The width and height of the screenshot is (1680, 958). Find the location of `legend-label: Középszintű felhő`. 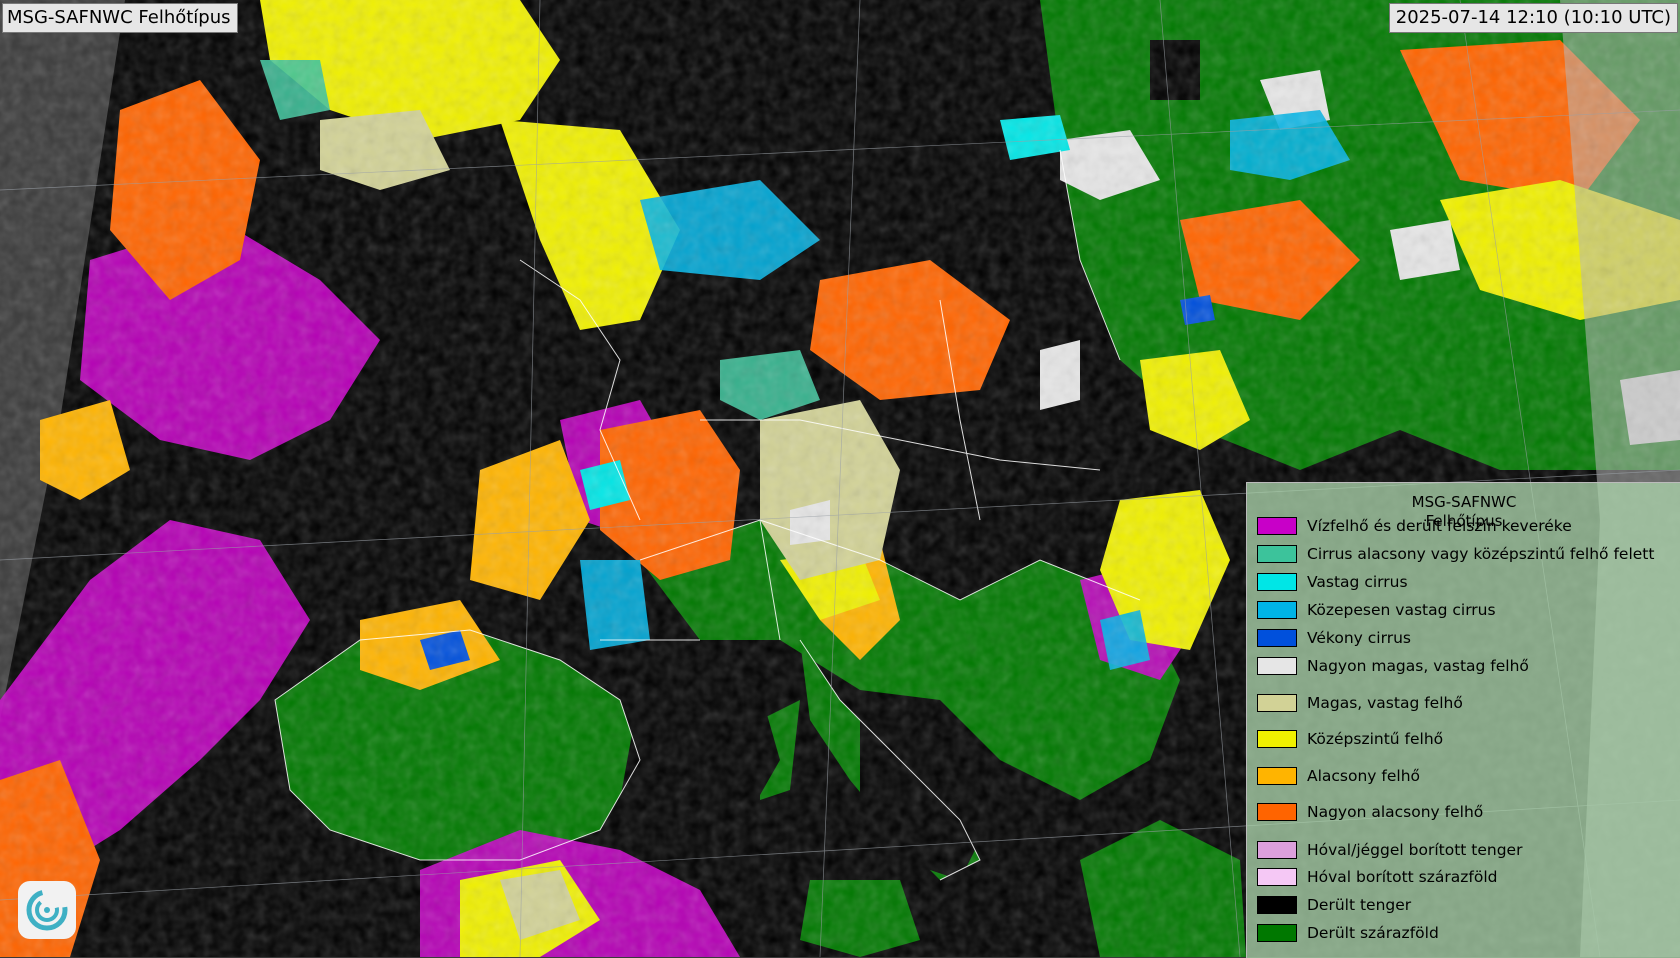

legend-label: Középszintű felhő is located at coordinates (1375, 739).